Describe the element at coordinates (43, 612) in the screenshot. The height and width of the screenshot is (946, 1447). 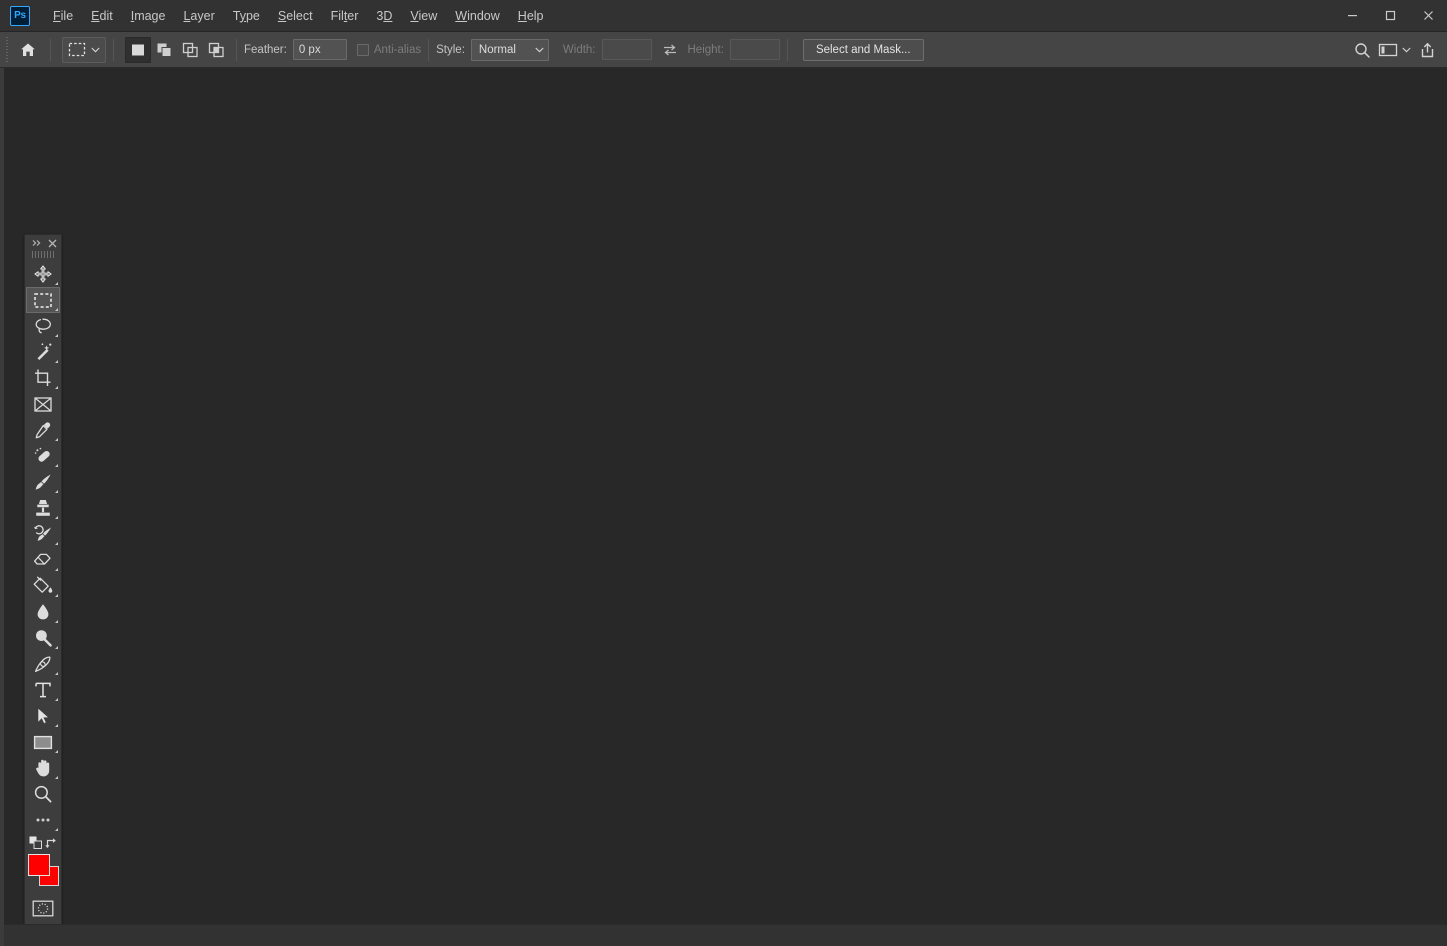
I see `blur-tool` at that location.